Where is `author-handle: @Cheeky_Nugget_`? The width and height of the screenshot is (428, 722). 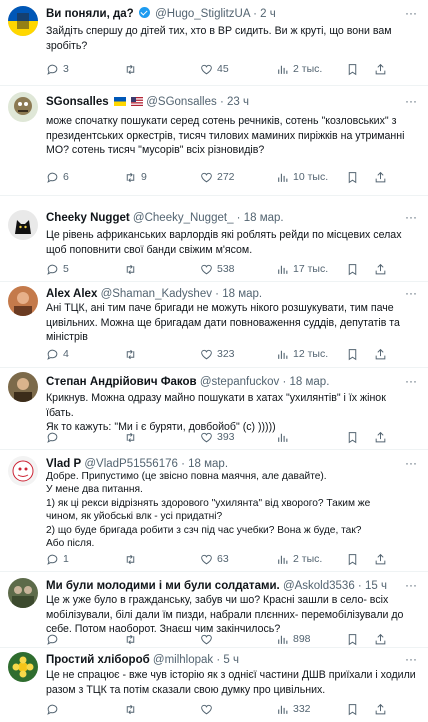
author-handle: @Cheeky_Nugget_ is located at coordinates (183, 218).